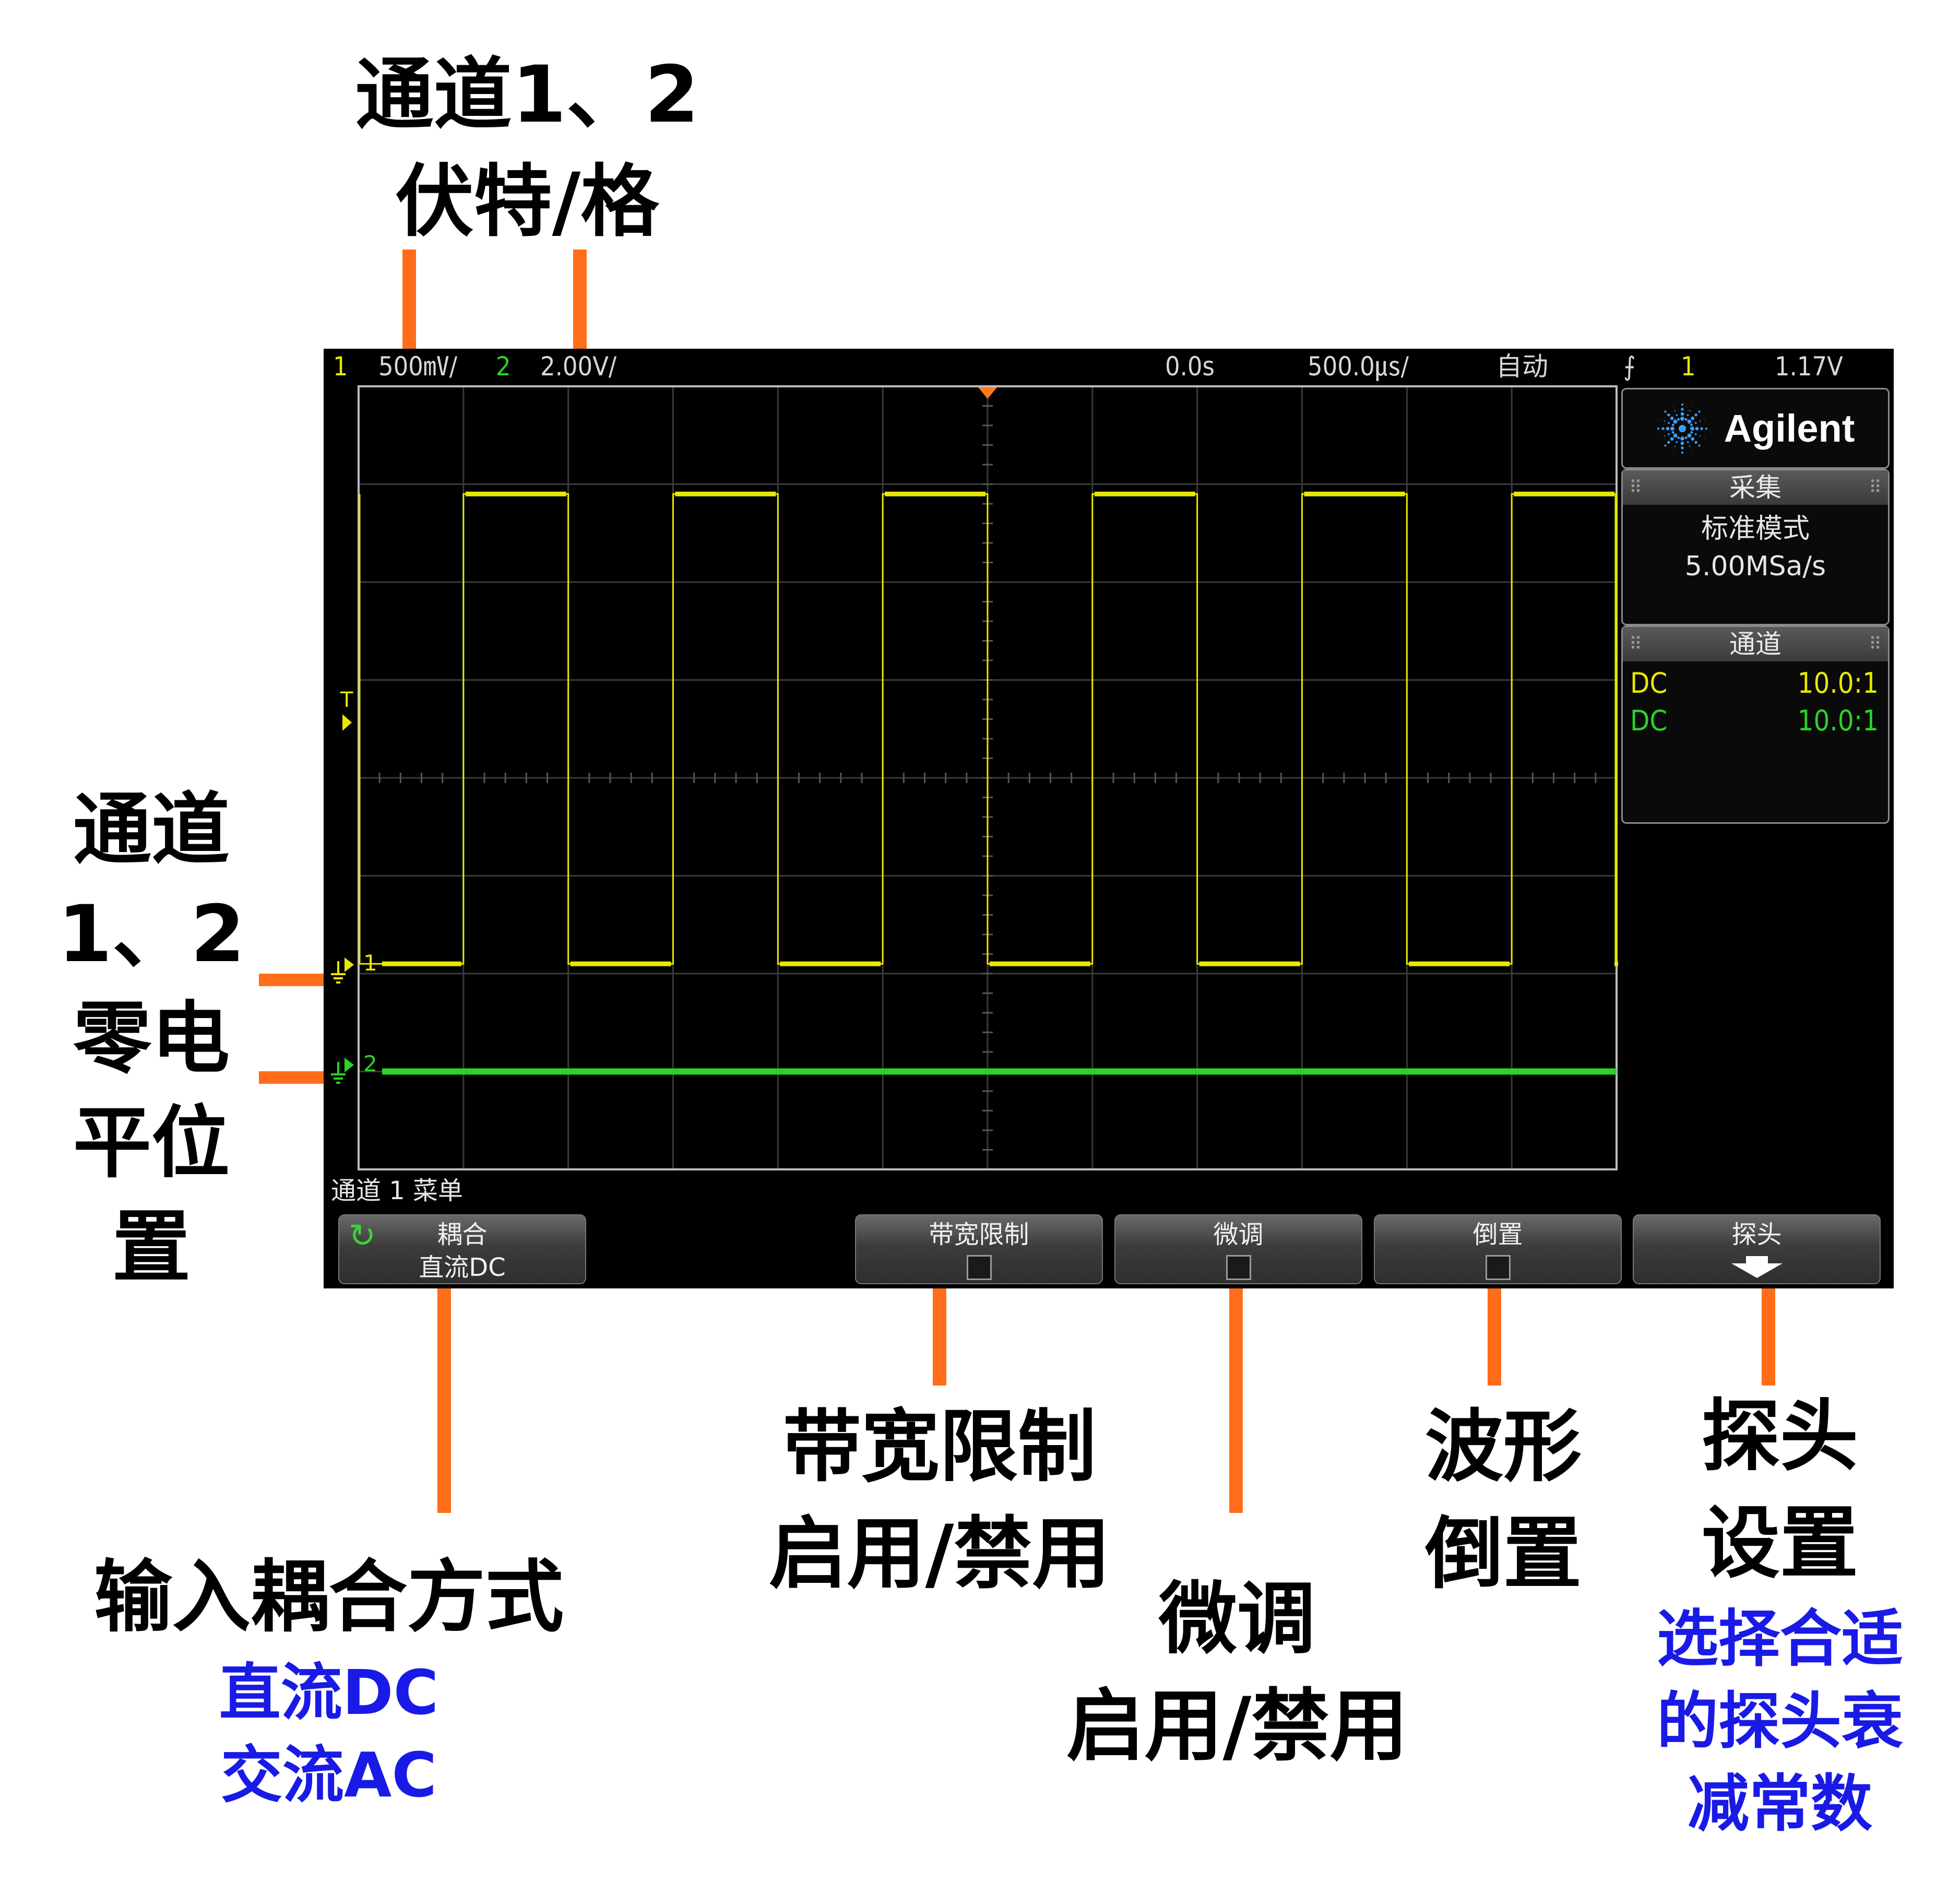 Image resolution: width=1960 pixels, height=1882 pixels. What do you see at coordinates (1755, 487) in the screenshot?
I see `acquisition-header-label: 采集` at bounding box center [1755, 487].